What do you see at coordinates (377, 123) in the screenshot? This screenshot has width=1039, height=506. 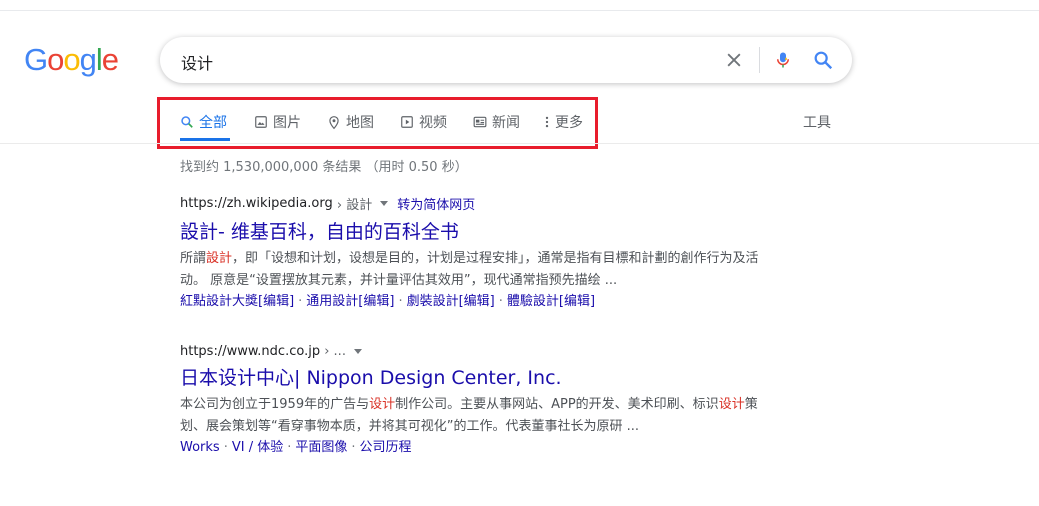 I see `tabs-highlight-box` at bounding box center [377, 123].